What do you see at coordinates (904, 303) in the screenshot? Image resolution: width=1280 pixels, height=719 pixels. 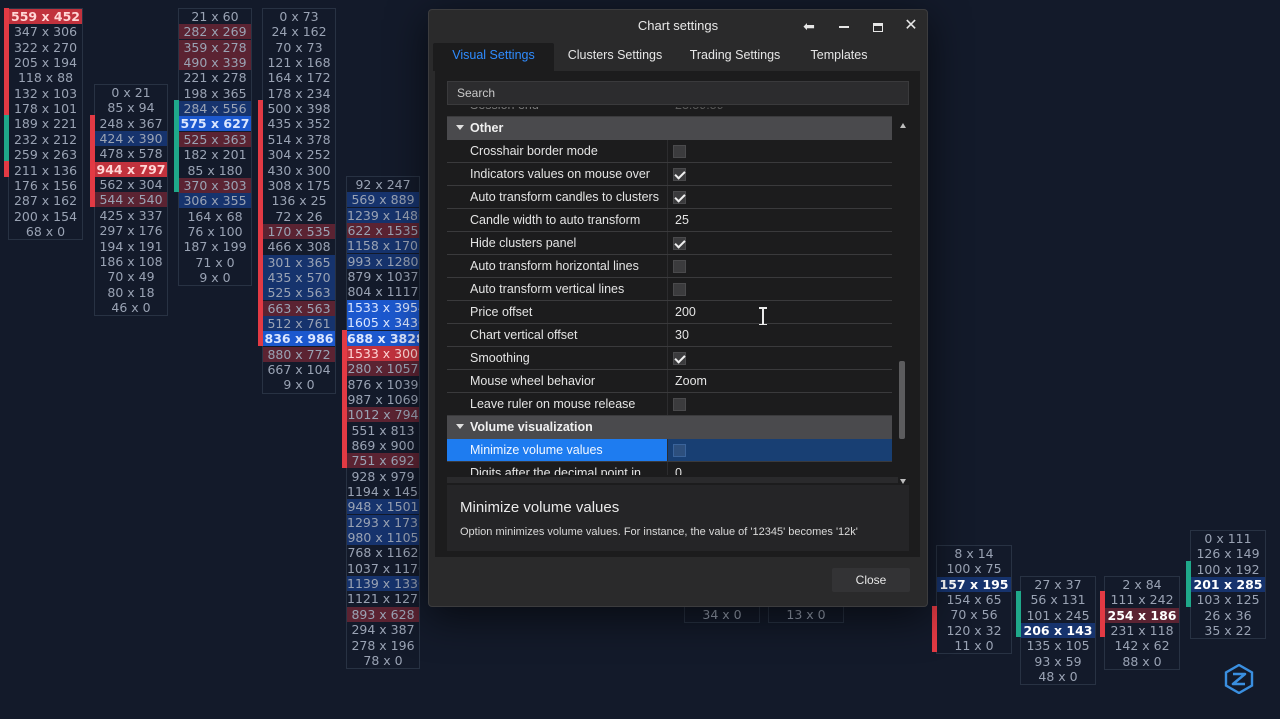 I see `vertical-scrollbar` at bounding box center [904, 303].